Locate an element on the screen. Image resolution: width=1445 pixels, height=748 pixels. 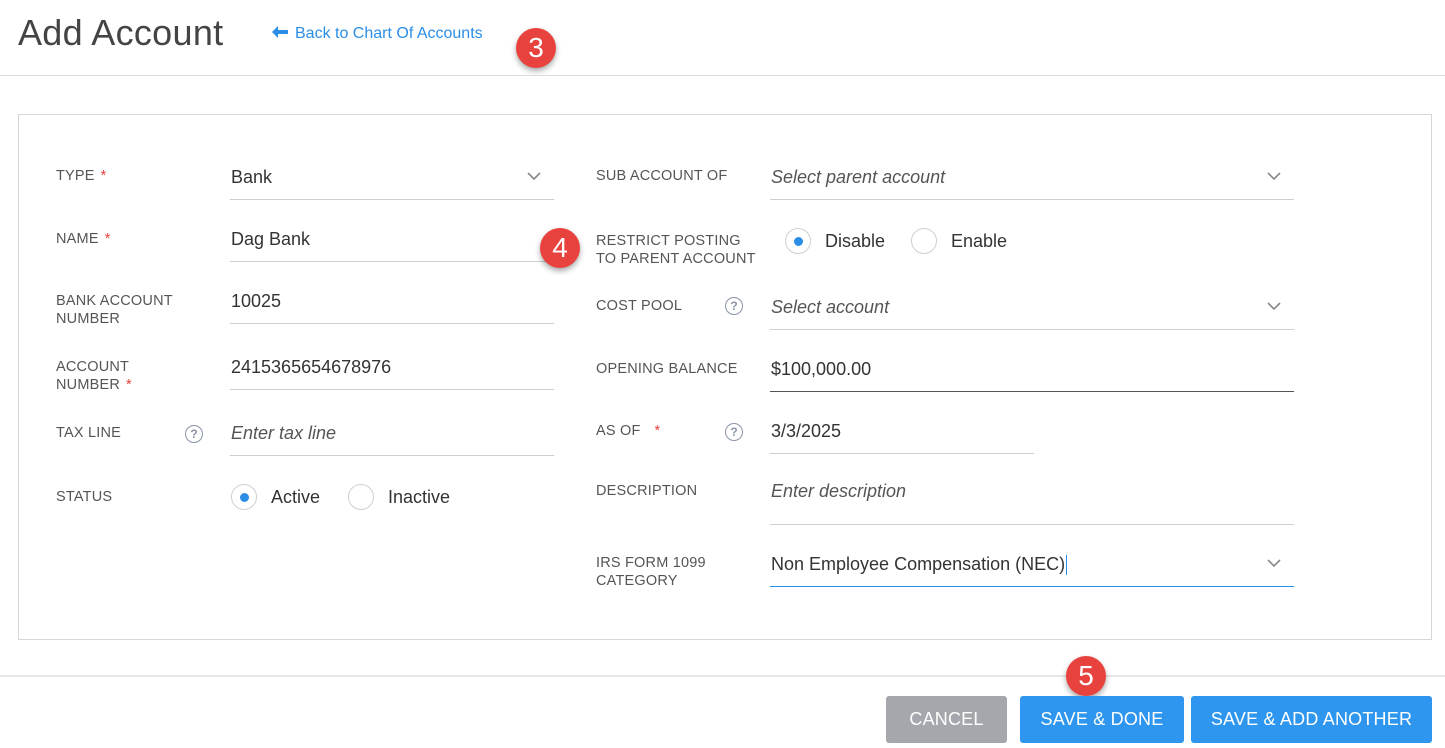
step-badge-4: 4 is located at coordinates (560, 248).